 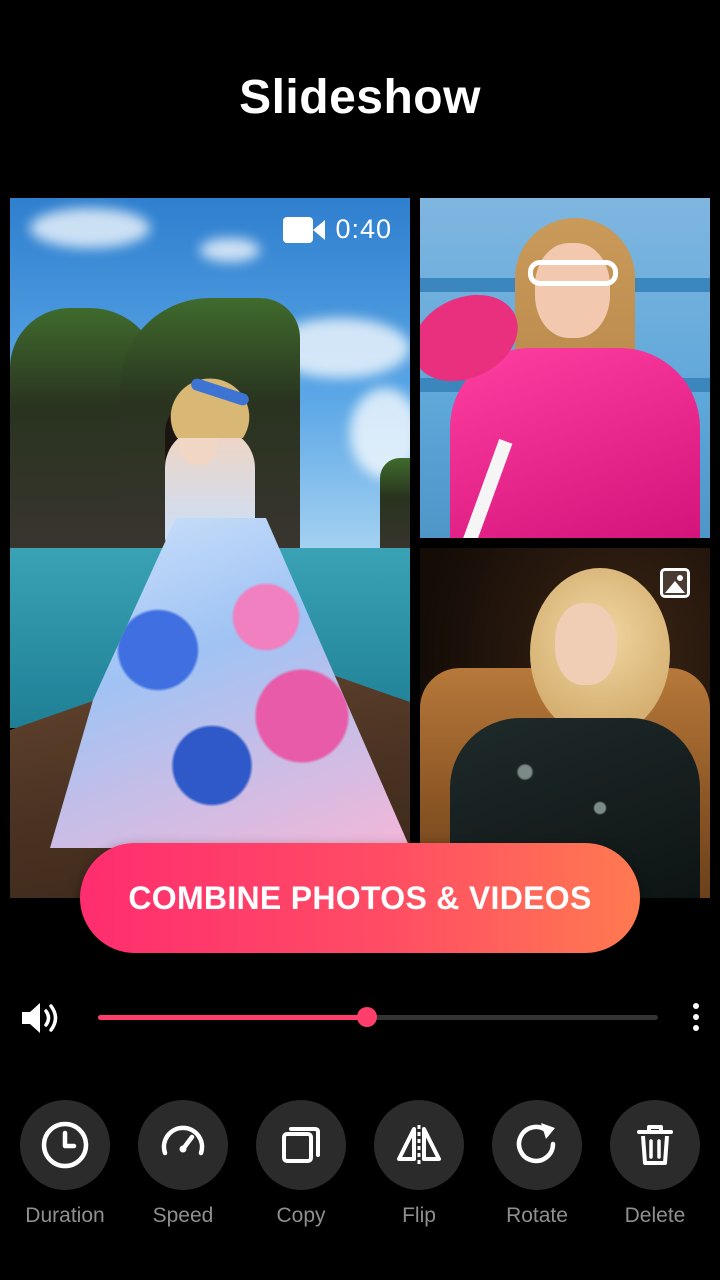 What do you see at coordinates (42, 1018) in the screenshot?
I see `volume-icon` at bounding box center [42, 1018].